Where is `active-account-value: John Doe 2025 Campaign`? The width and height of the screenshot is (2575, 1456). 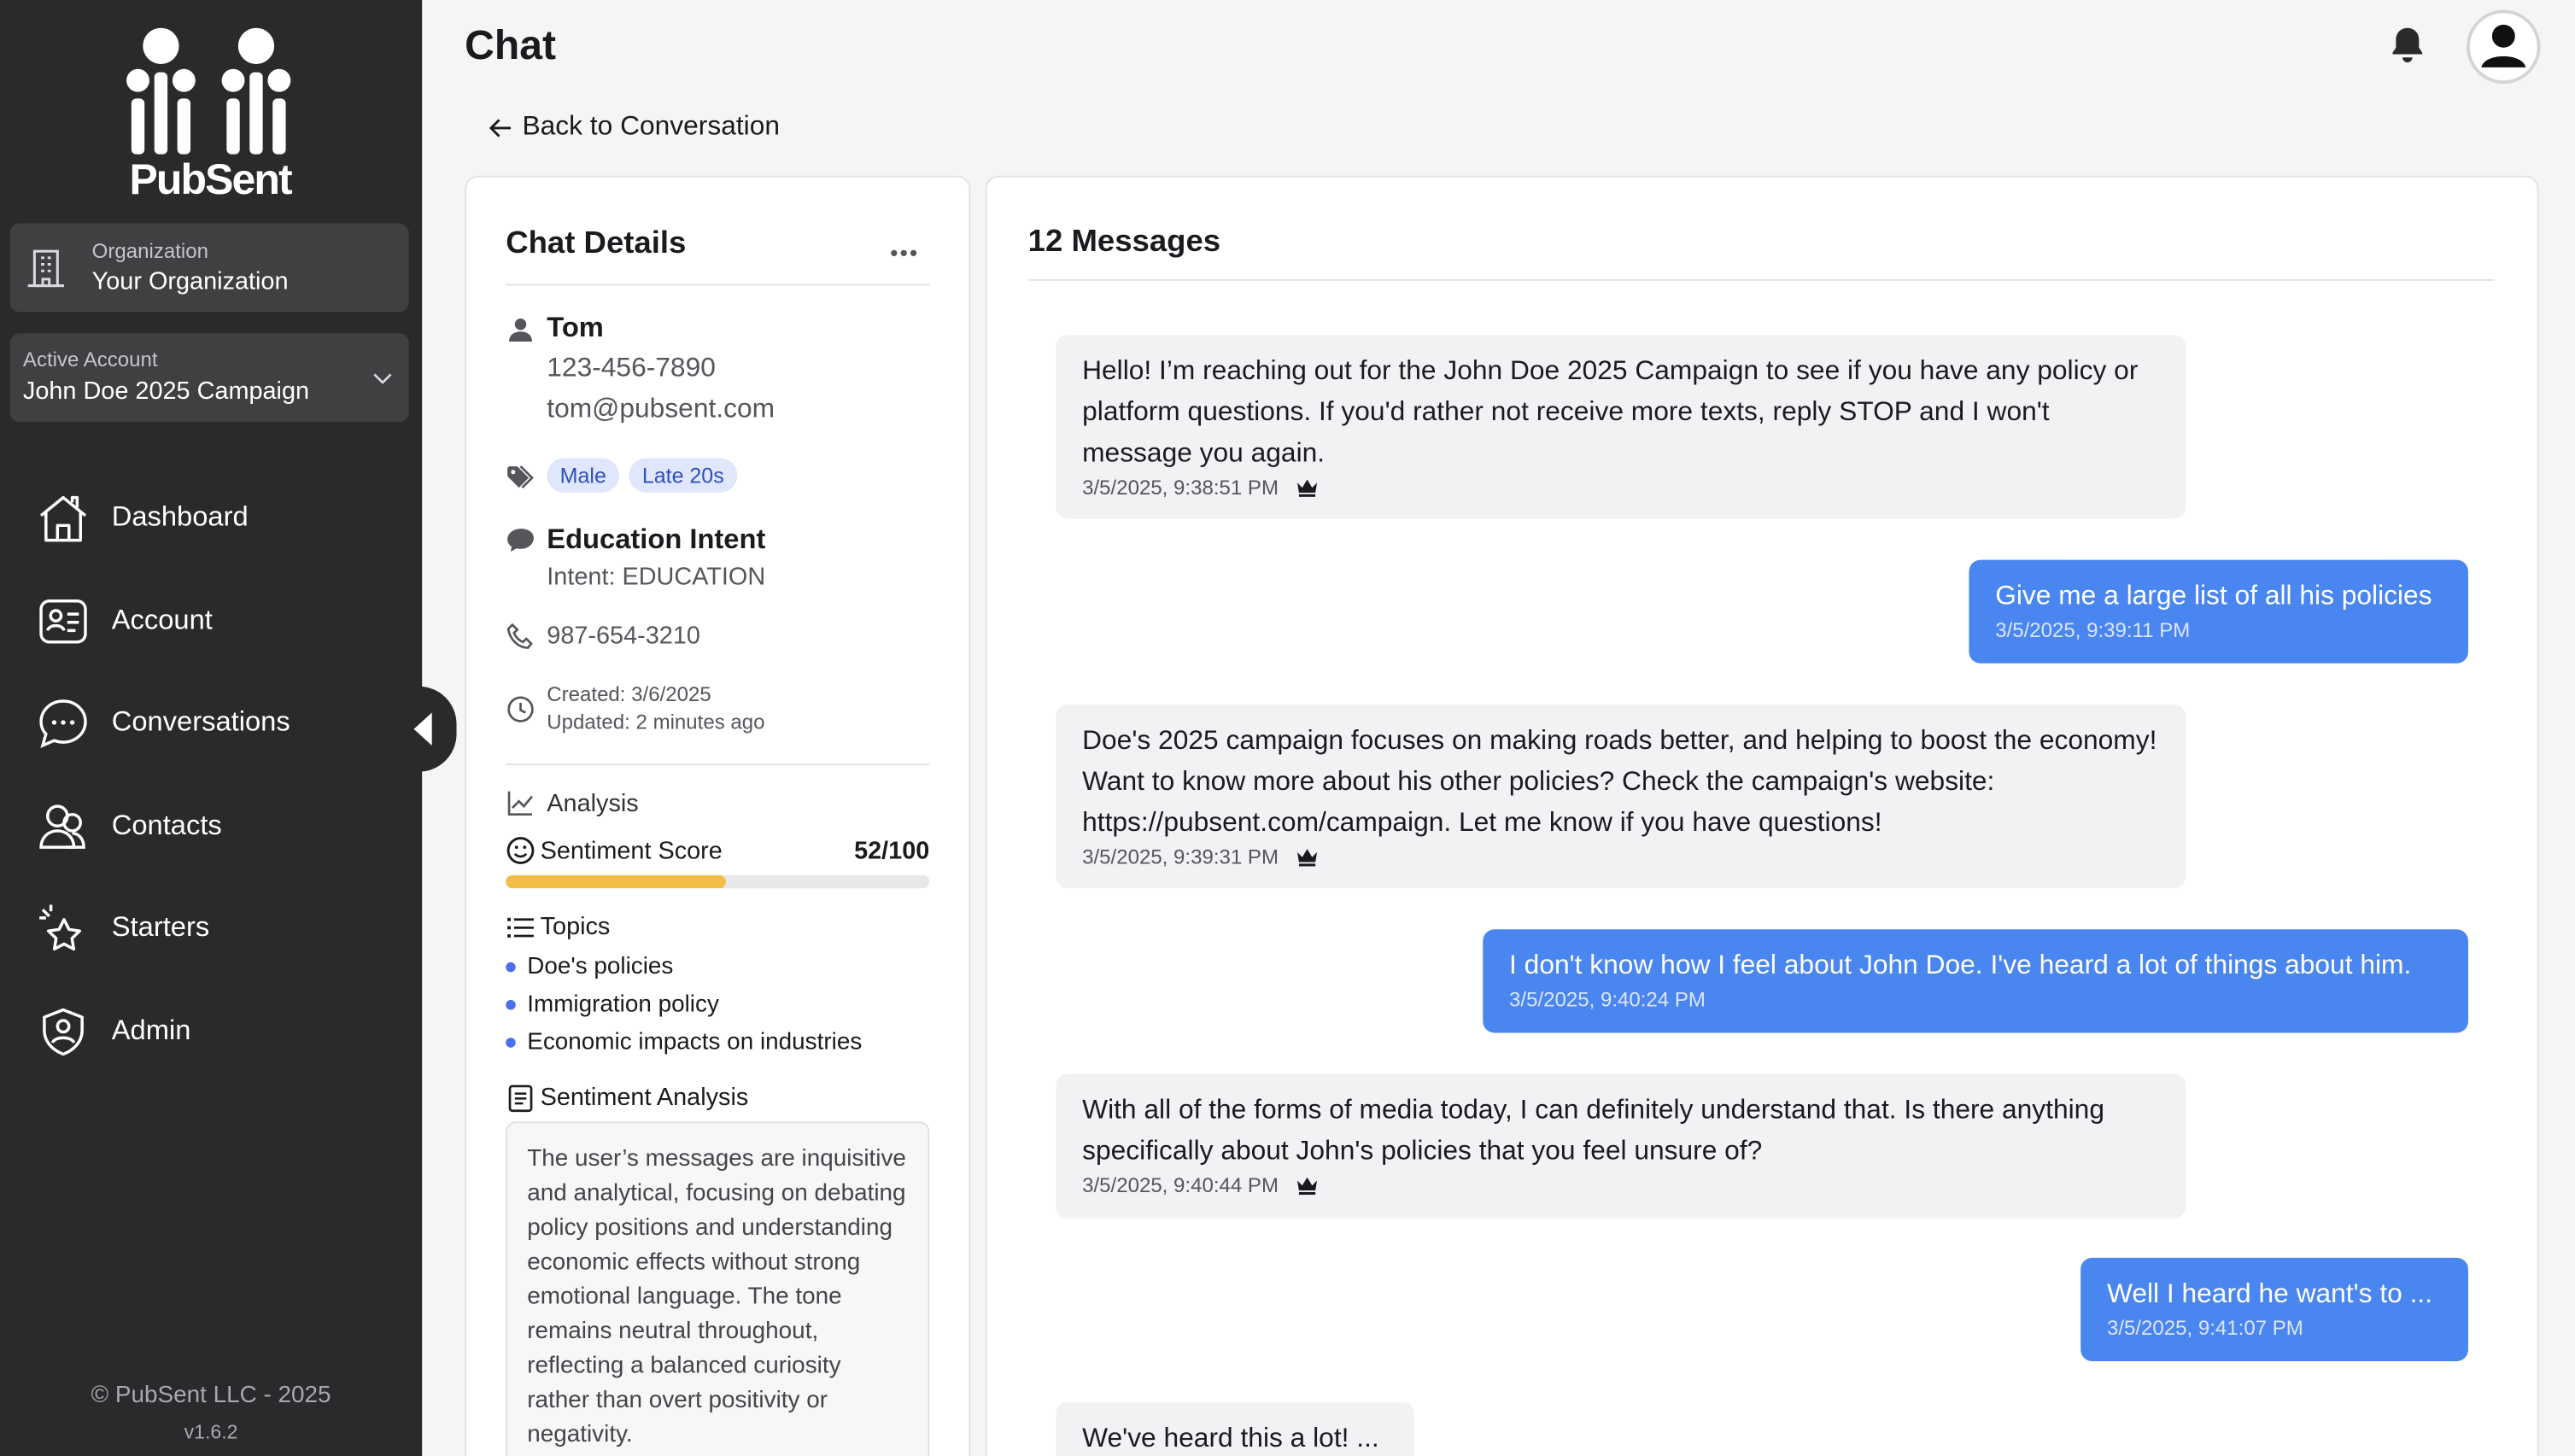
active-account-value: John Doe 2025 Campaign is located at coordinates (166, 391).